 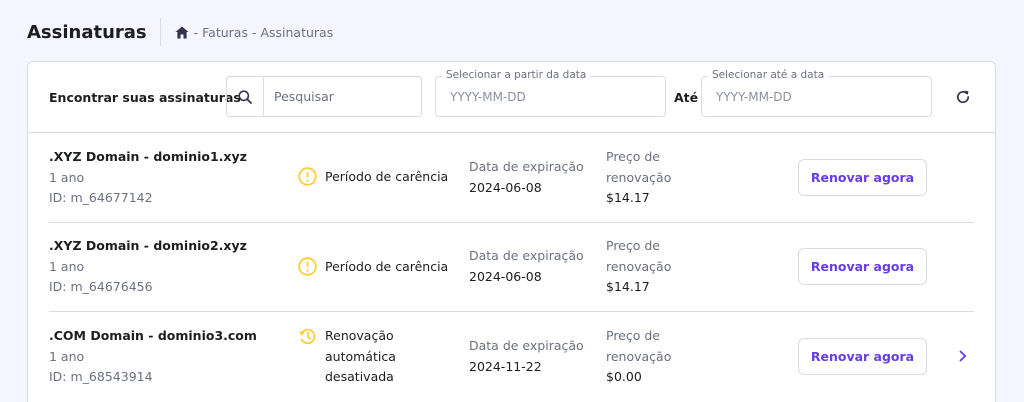 I want to click on domain-name: .XYZ Domain - dominio2.xyz, so click(x=148, y=245).